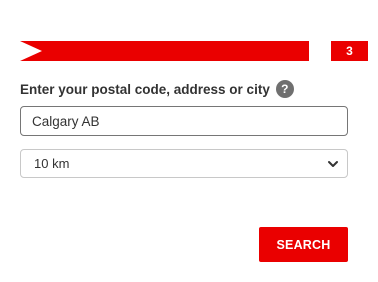 The width and height of the screenshot is (378, 282). What do you see at coordinates (333, 164) in the screenshot?
I see `chevron-down-icon` at bounding box center [333, 164].